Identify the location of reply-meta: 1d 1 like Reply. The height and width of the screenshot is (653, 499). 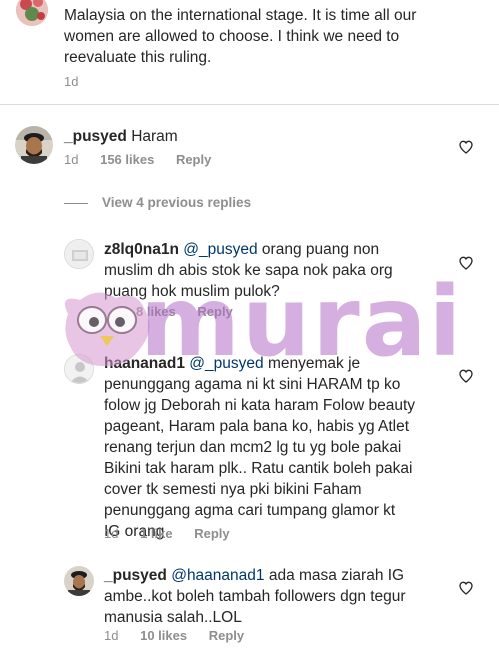
(167, 533).